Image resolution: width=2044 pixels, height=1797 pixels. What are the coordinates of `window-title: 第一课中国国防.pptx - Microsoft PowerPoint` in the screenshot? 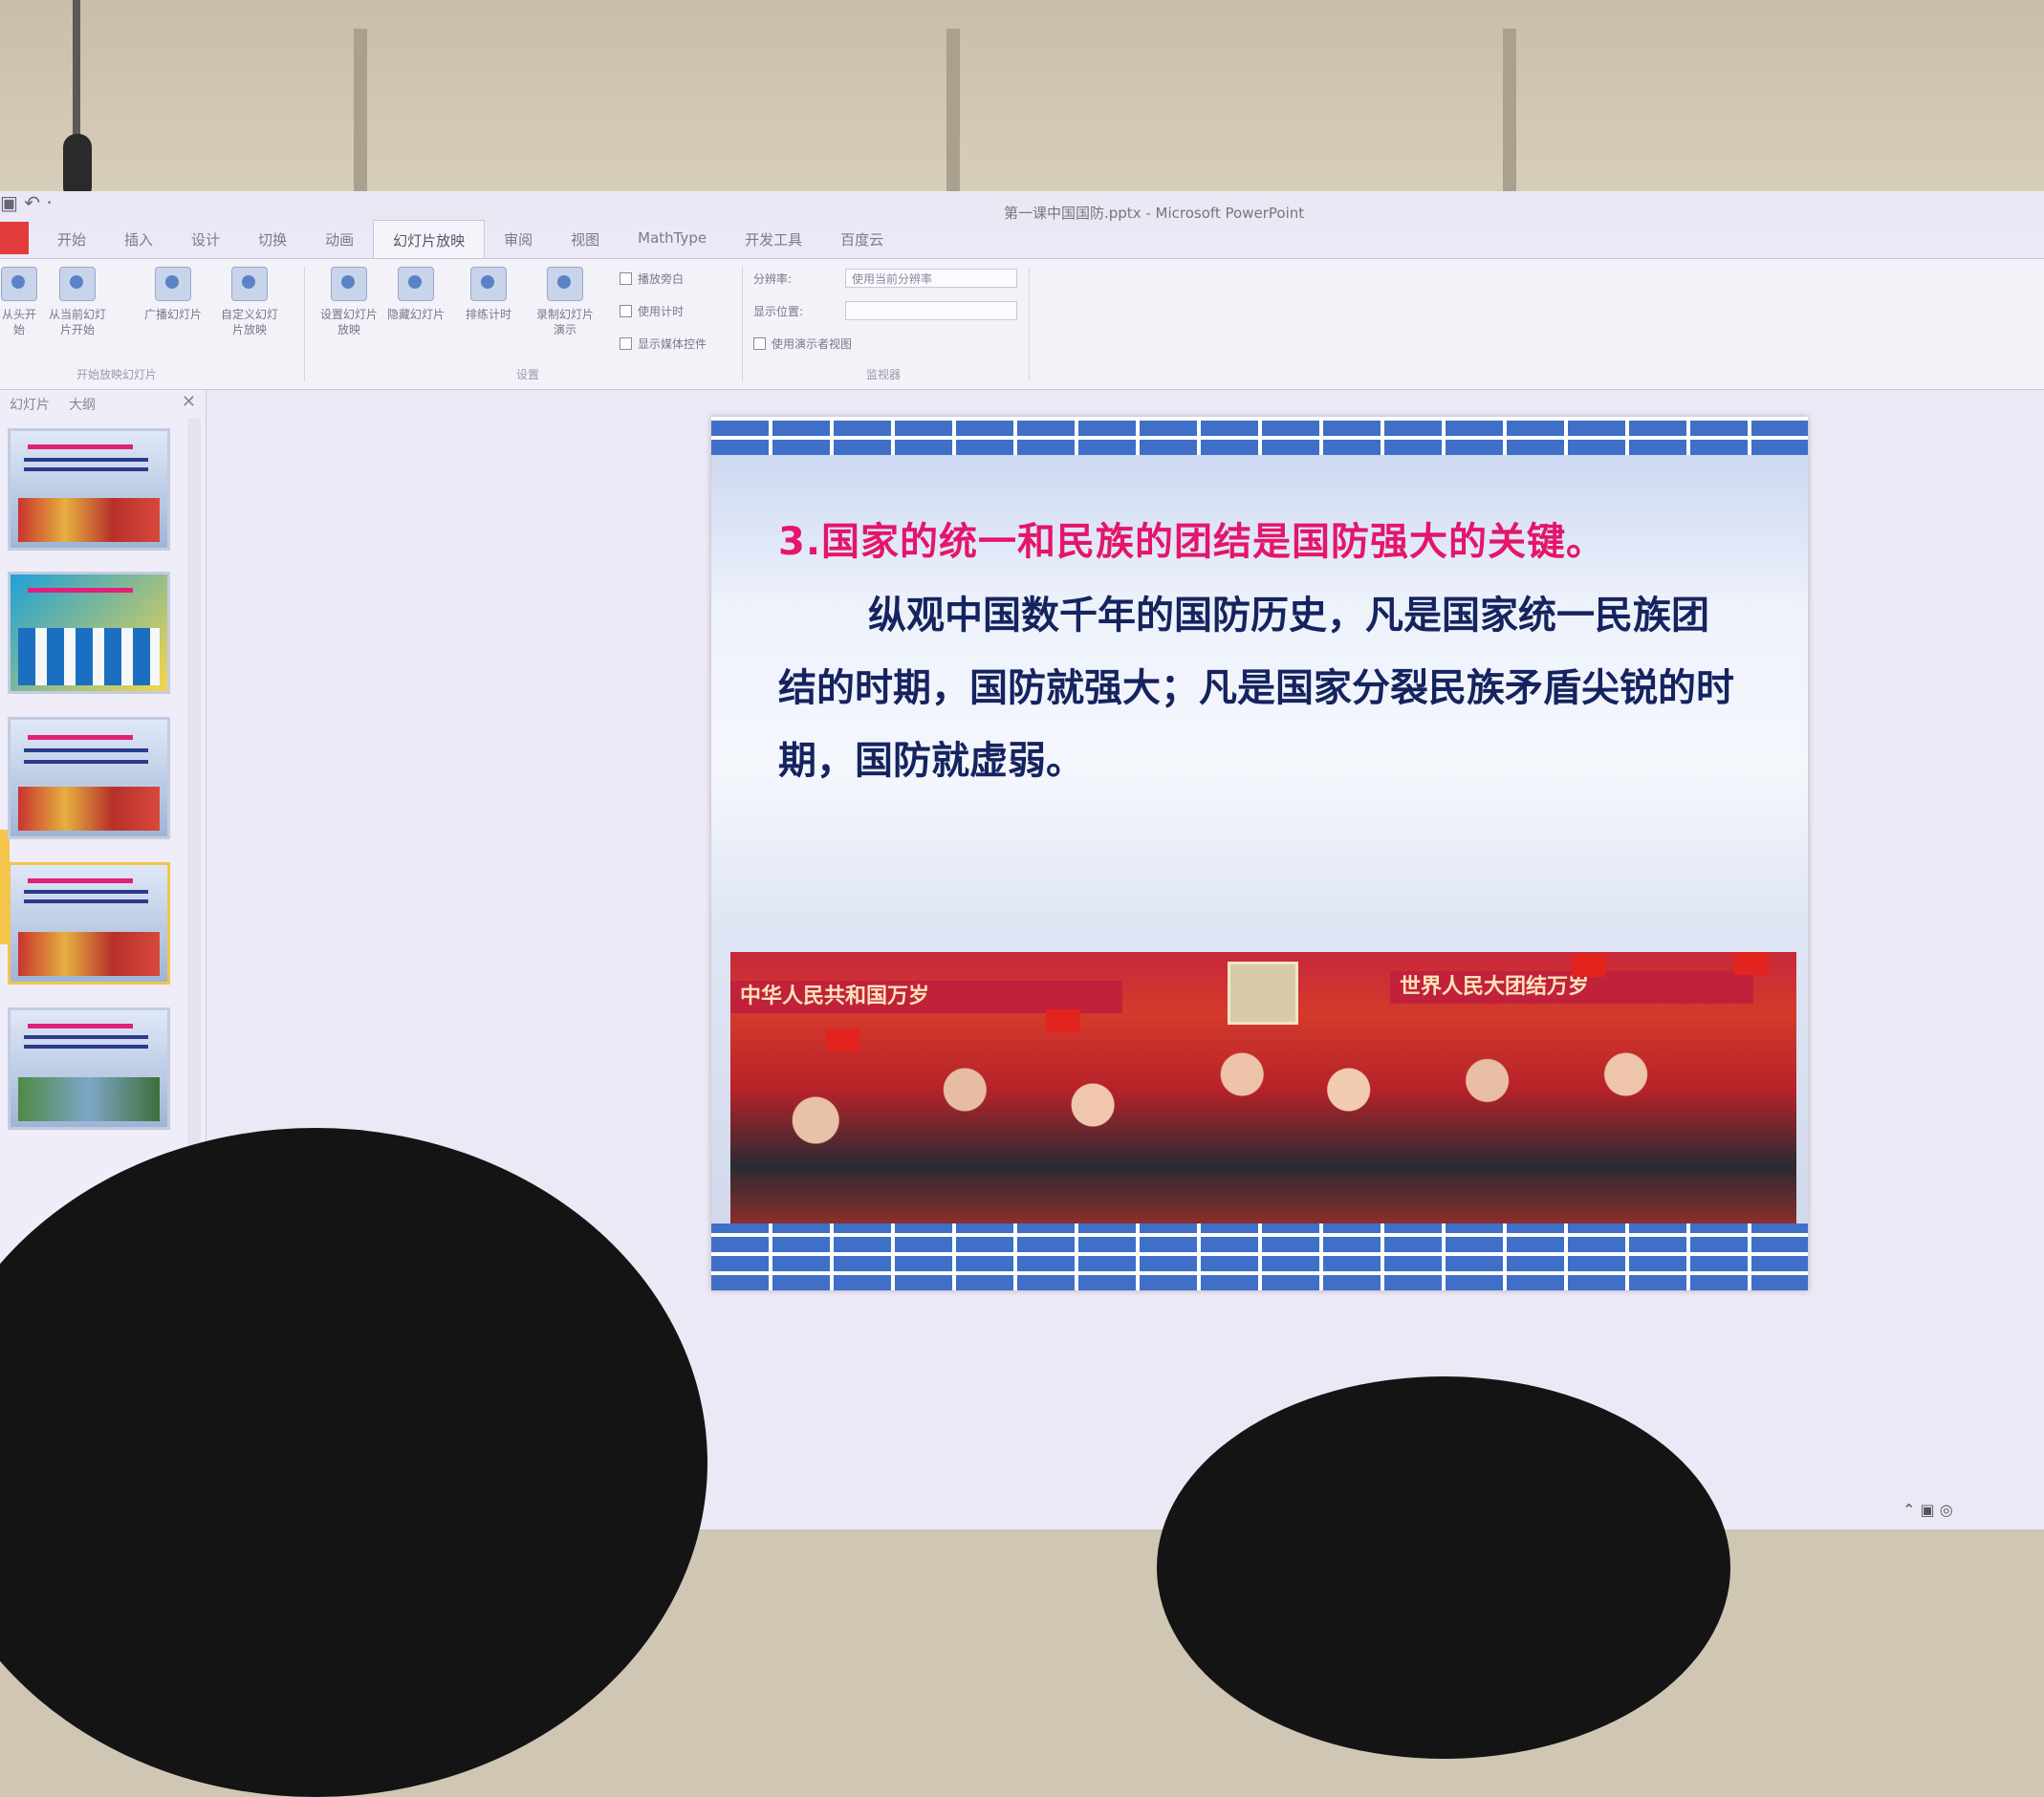 It's located at (1154, 213).